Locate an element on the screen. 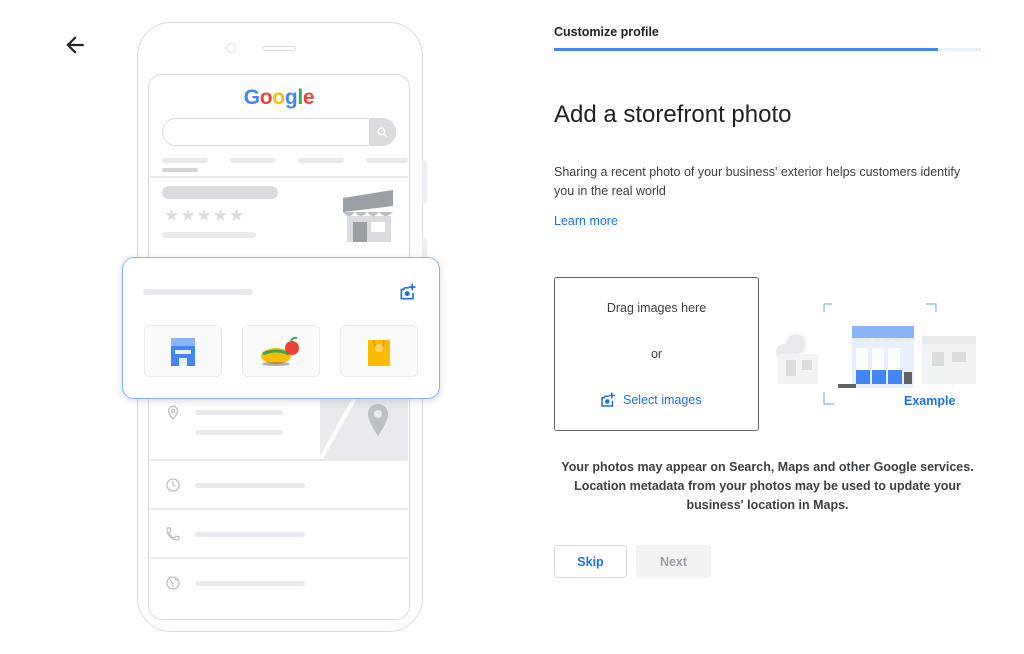 This screenshot has width=1024, height=654. map-pin-icon is located at coordinates (353, 428).